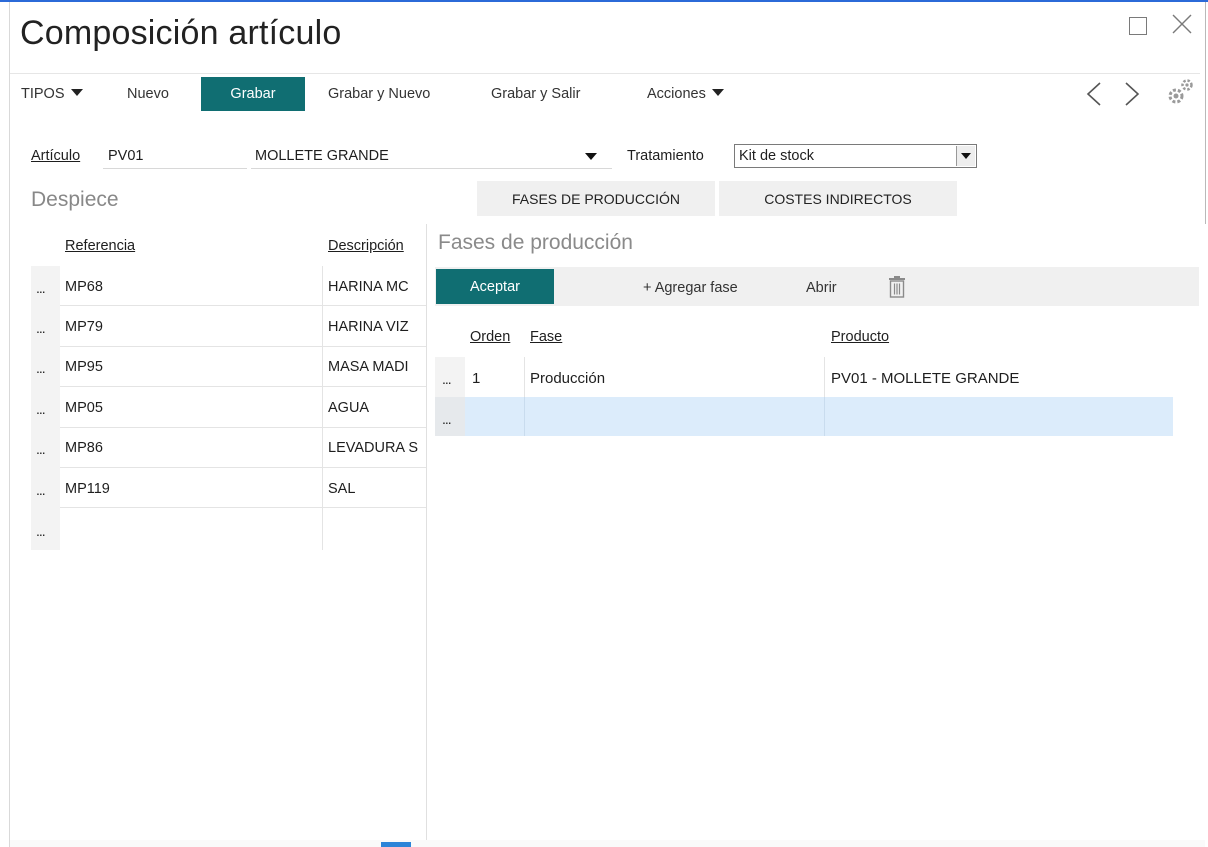  Describe the element at coordinates (175, 157) in the screenshot. I see `articulo-code-field: PV01` at that location.